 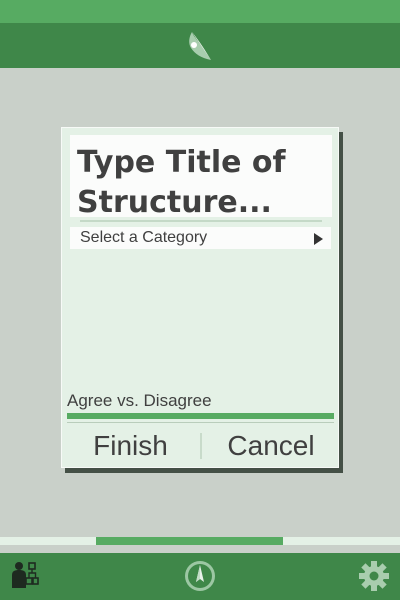 I want to click on leaf-logo-icon, so click(x=200, y=46).